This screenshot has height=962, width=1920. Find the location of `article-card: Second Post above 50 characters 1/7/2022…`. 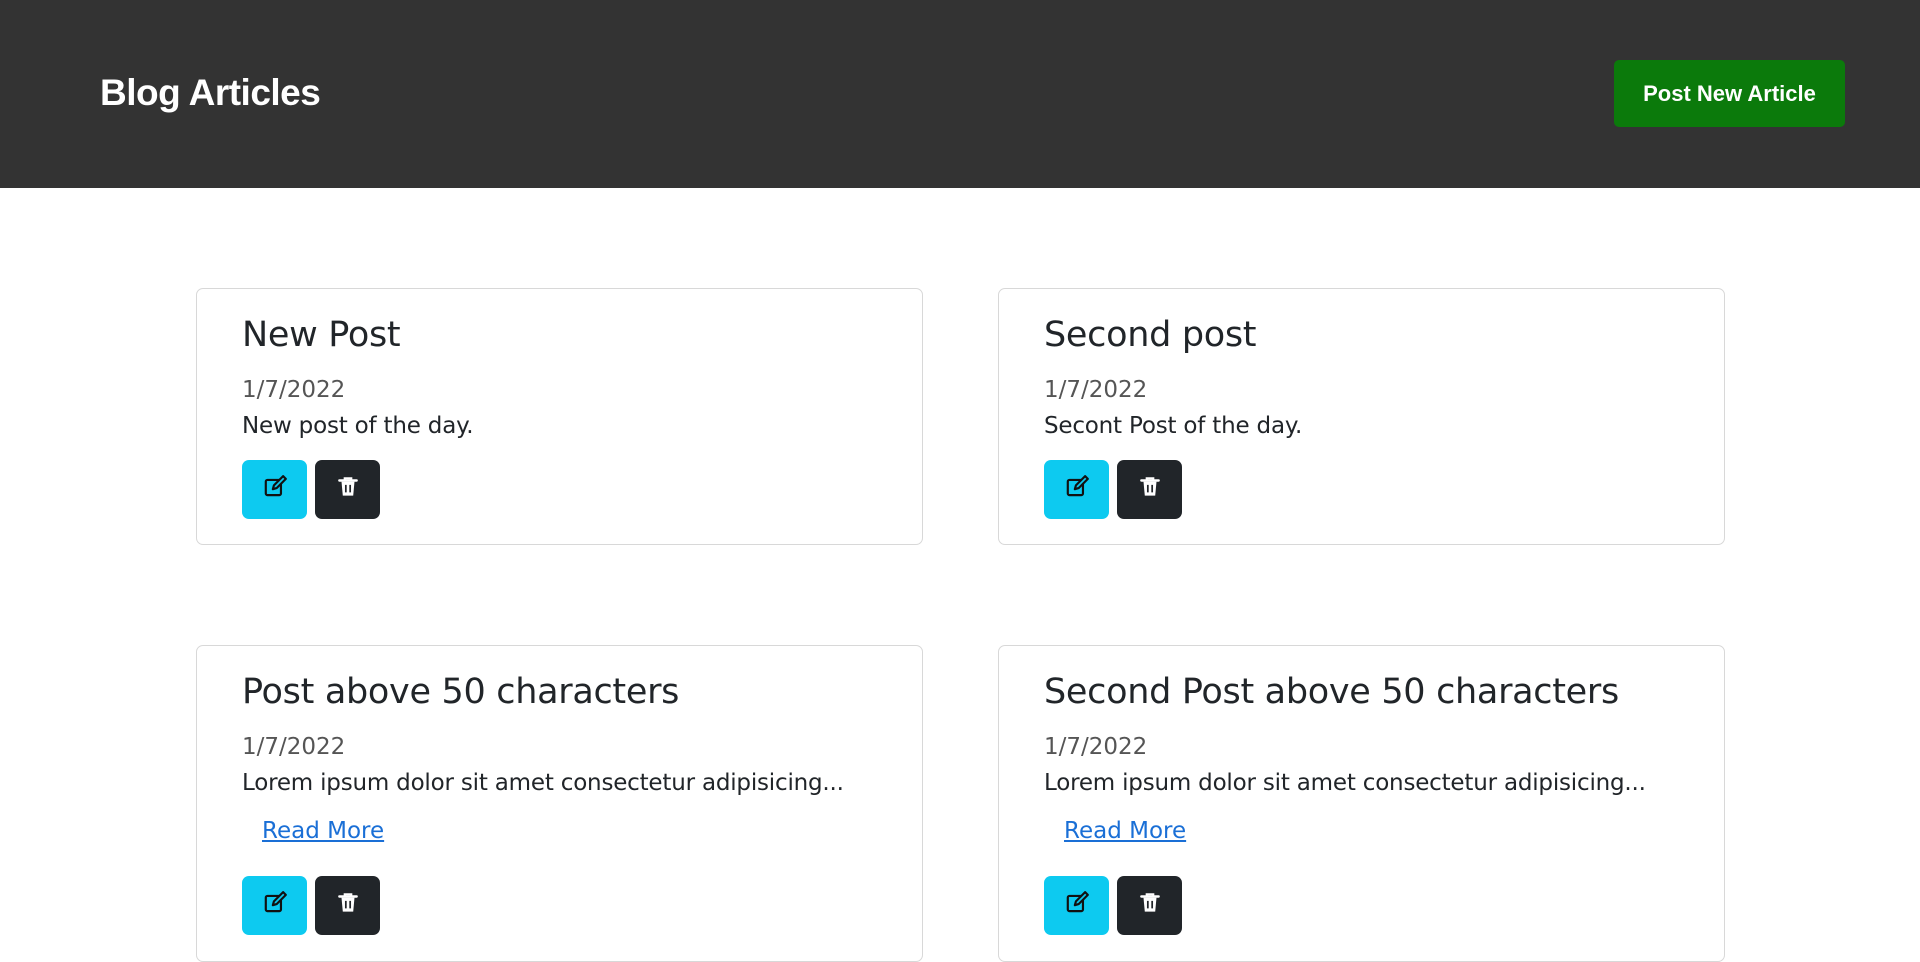

article-card: Second Post above 50 characters 1/7/2022… is located at coordinates (1361, 803).